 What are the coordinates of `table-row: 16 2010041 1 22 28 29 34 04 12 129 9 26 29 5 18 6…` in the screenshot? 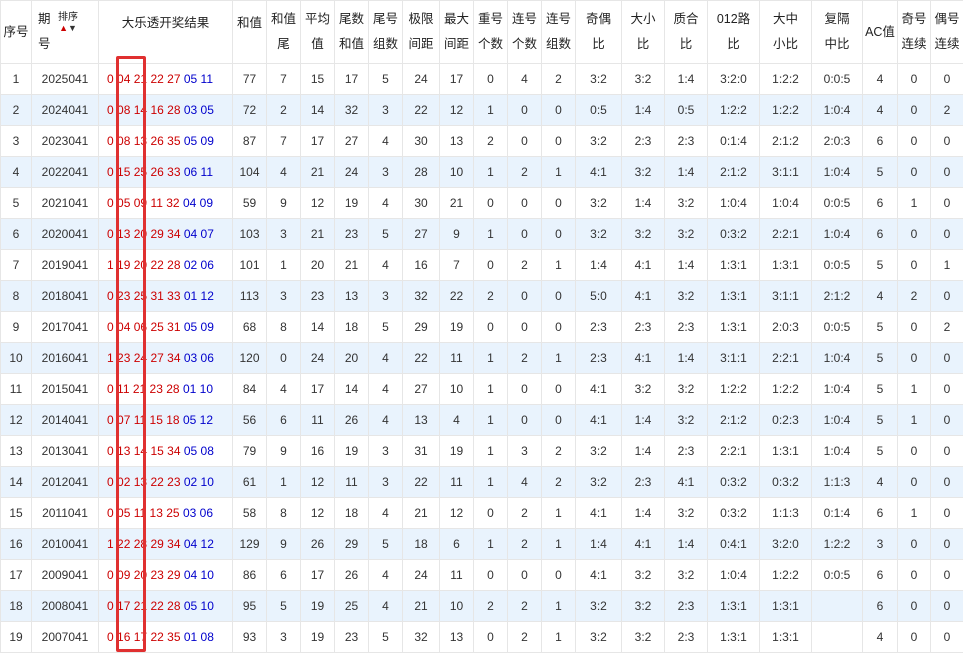 It's located at (481, 544).